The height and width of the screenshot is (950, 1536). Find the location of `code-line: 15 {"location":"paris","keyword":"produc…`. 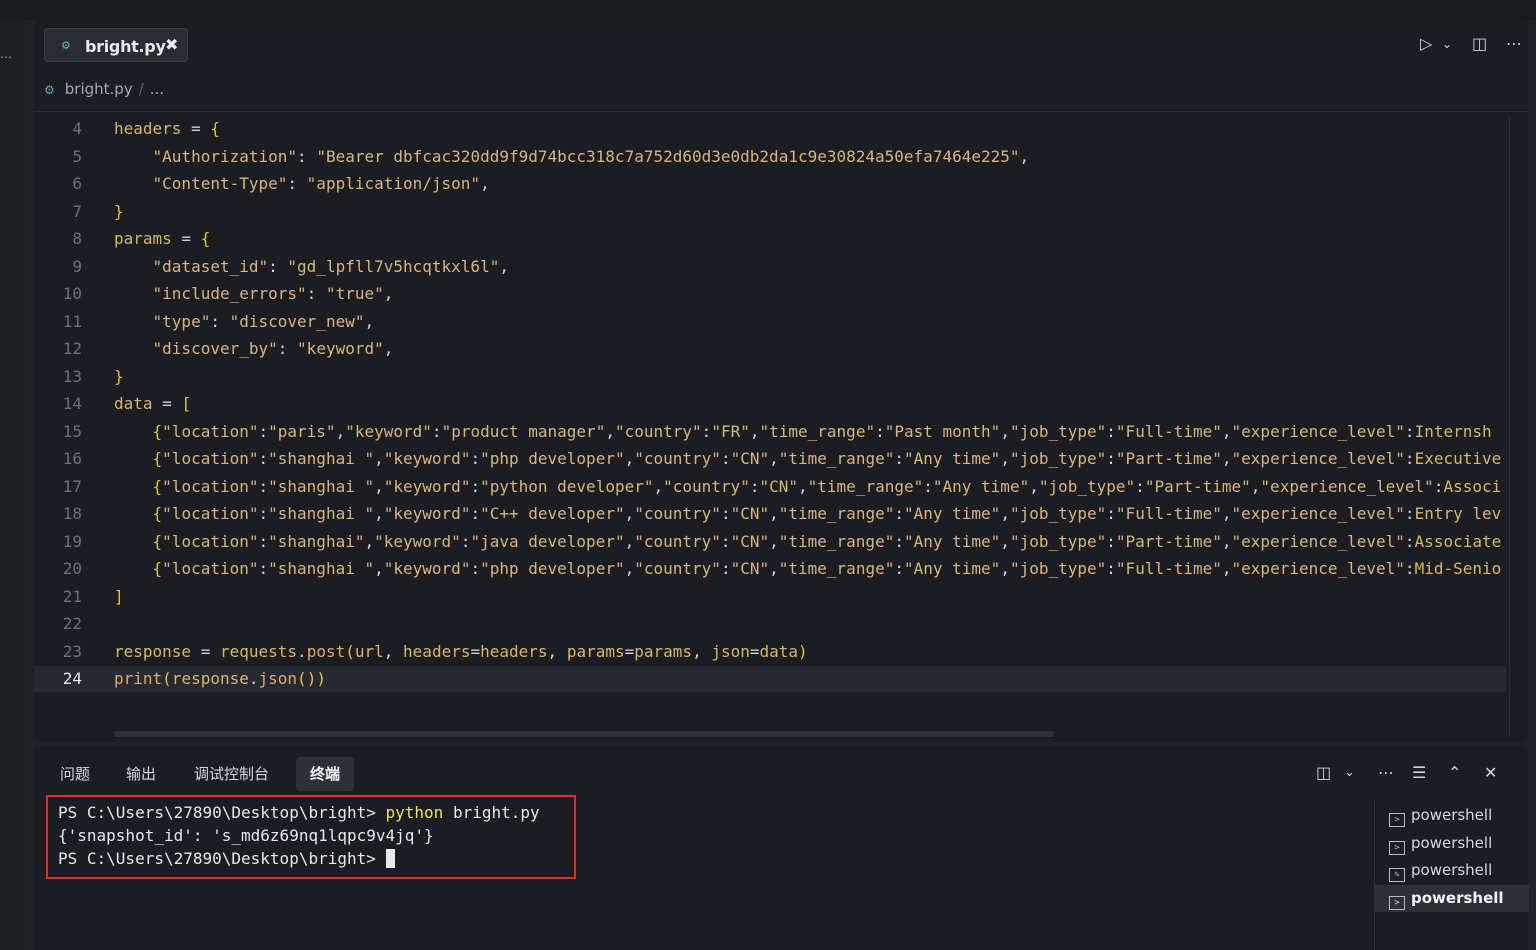

code-line: 15 {"location":"paris","keyword":"produc… is located at coordinates (770, 432).